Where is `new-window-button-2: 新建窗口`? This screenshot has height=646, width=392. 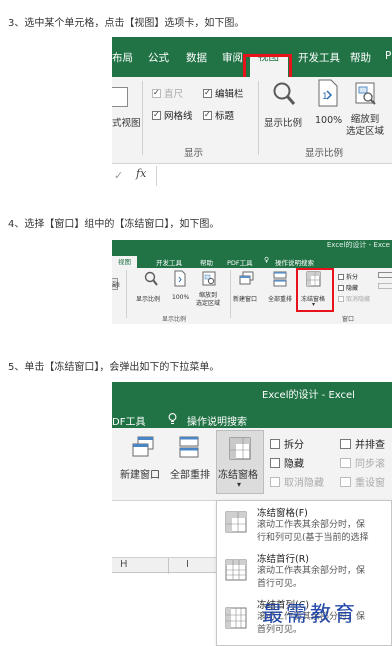
new-window-button-2: 新建窗口 is located at coordinates (245, 298).